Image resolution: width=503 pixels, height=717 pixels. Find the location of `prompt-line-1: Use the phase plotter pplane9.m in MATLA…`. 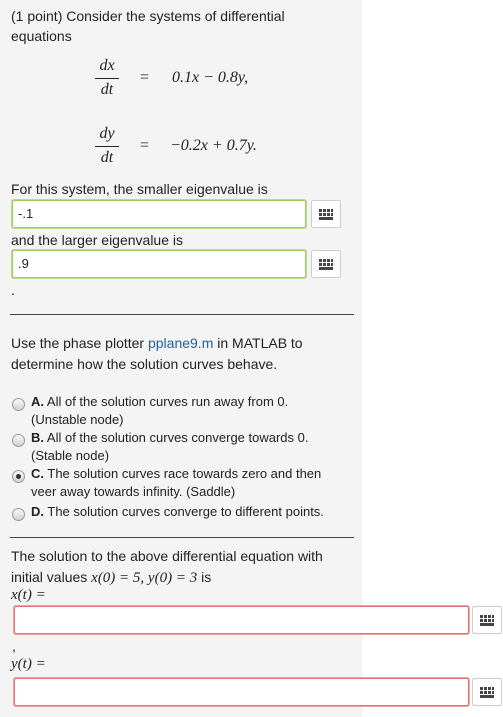

prompt-line-1: Use the phase plotter pplane9.m in MATLA… is located at coordinates (157, 343).